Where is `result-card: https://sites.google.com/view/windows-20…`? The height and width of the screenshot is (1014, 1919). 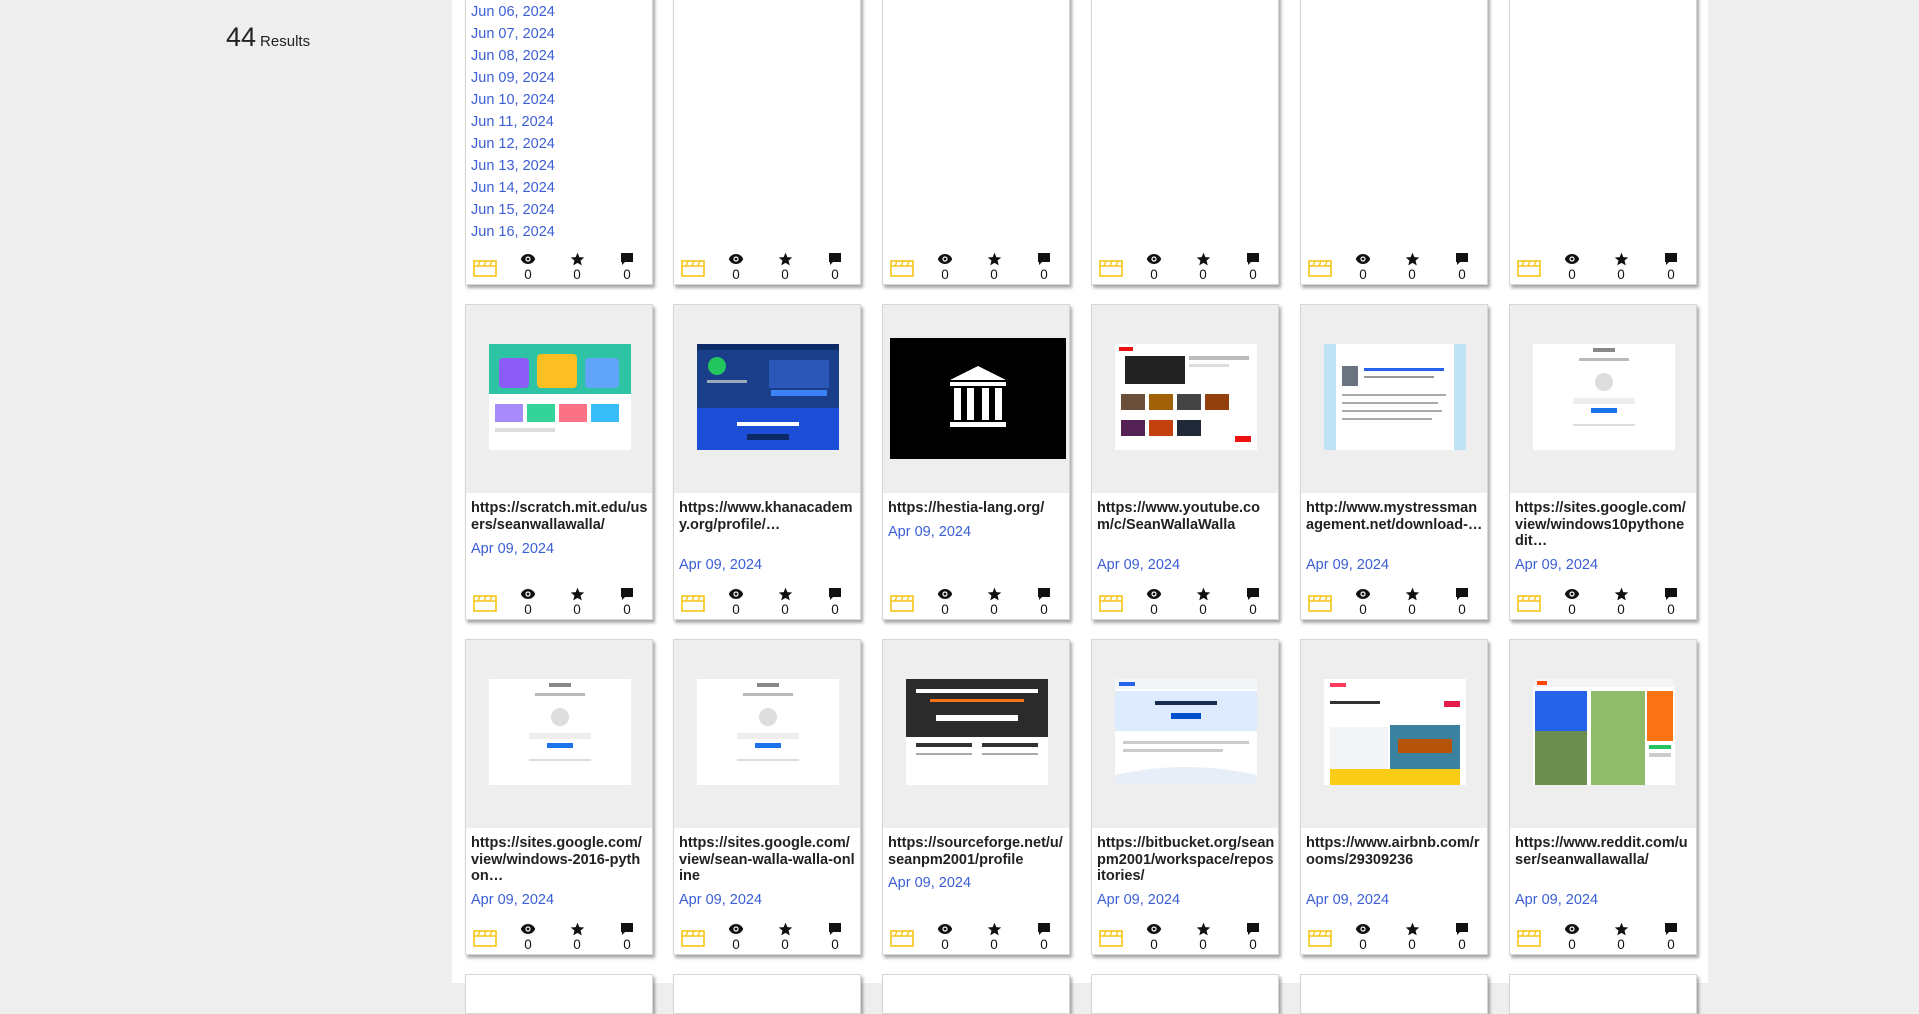
result-card: https://sites.google.com/view/windows-20… is located at coordinates (559, 797).